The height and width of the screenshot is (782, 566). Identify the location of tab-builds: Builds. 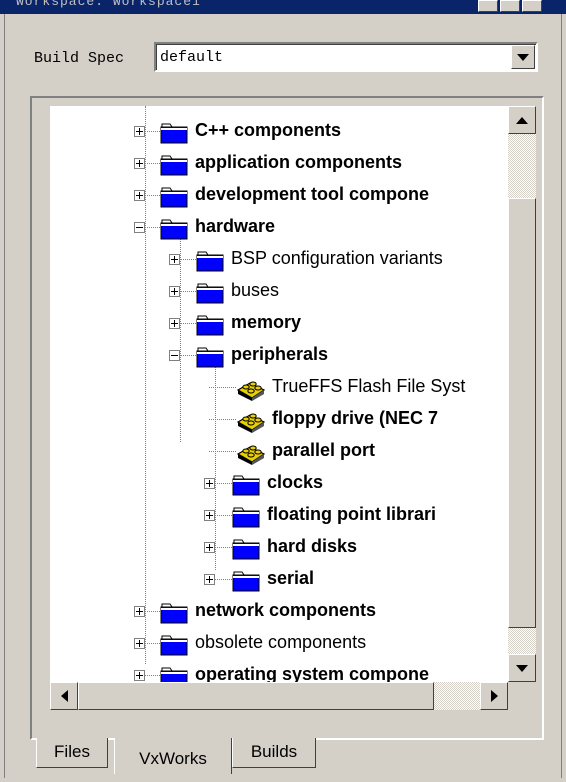
(274, 753).